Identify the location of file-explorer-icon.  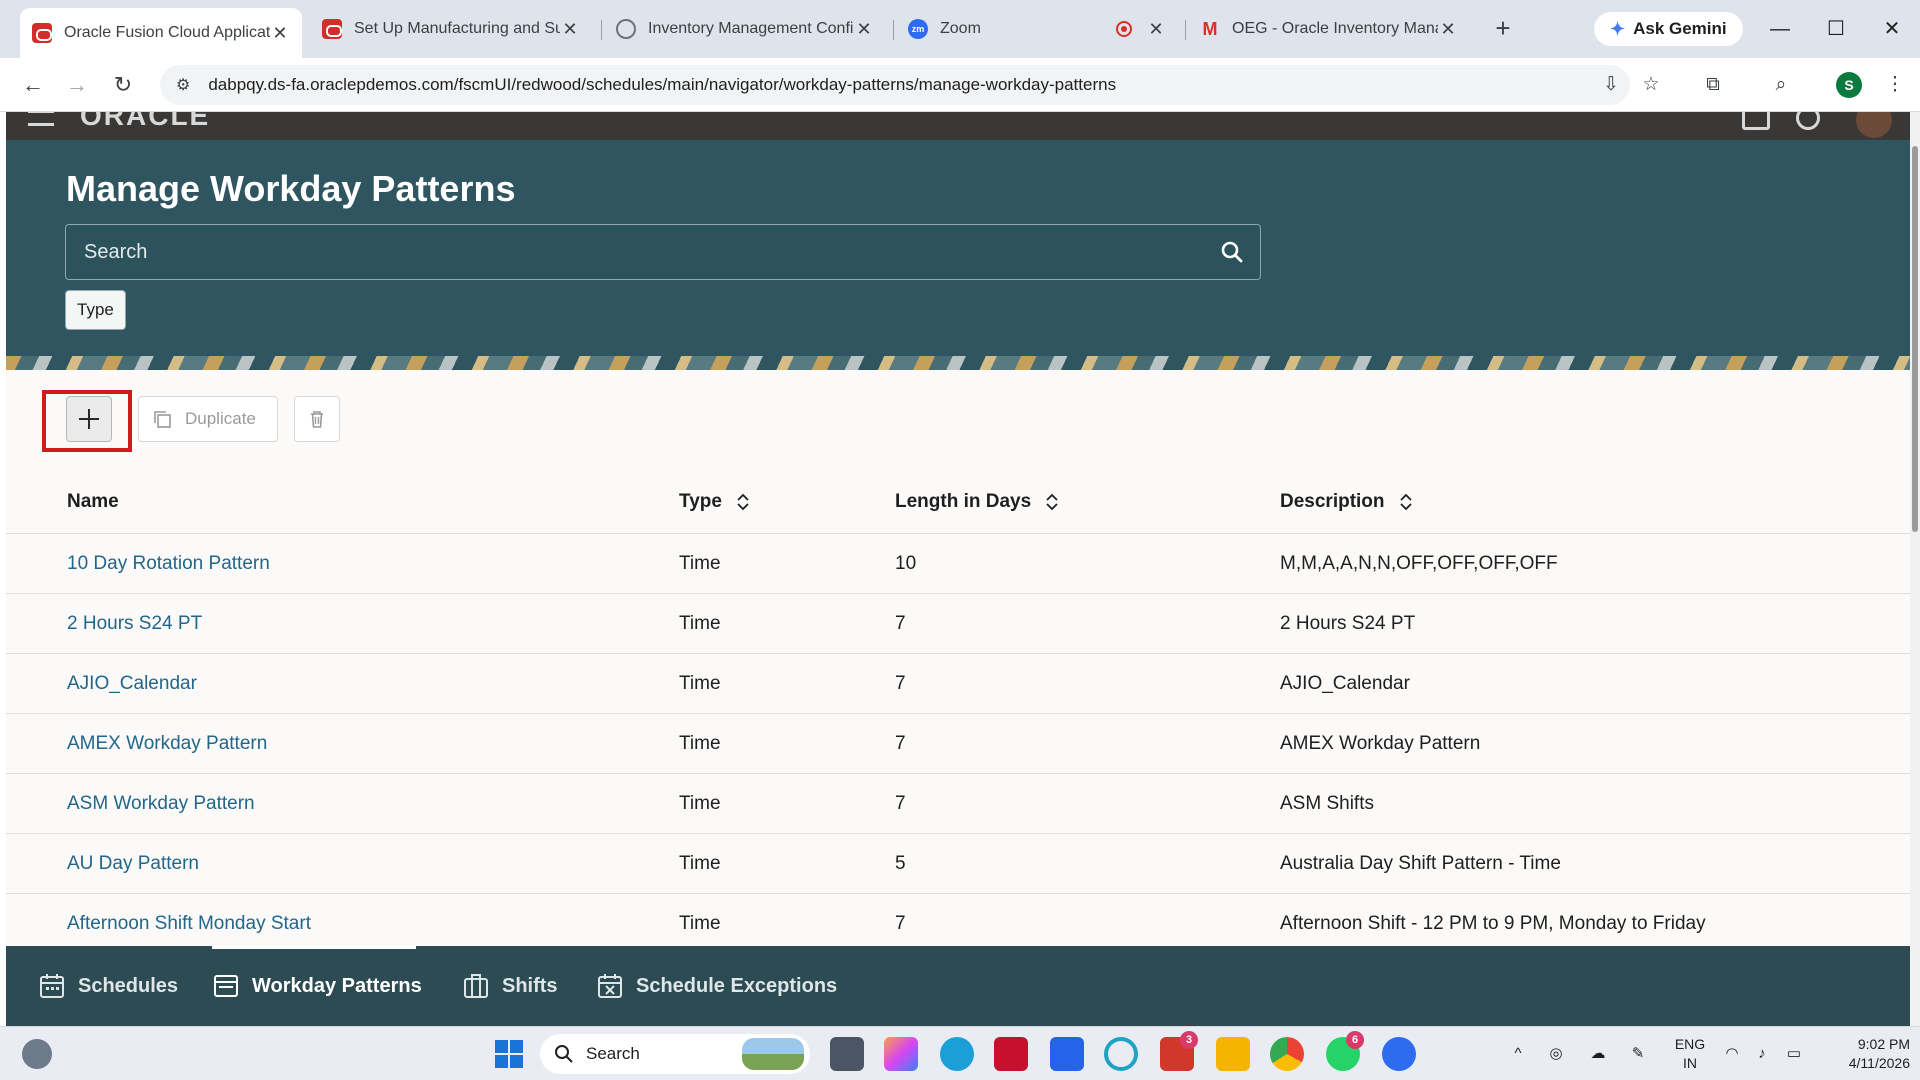
(1233, 1054).